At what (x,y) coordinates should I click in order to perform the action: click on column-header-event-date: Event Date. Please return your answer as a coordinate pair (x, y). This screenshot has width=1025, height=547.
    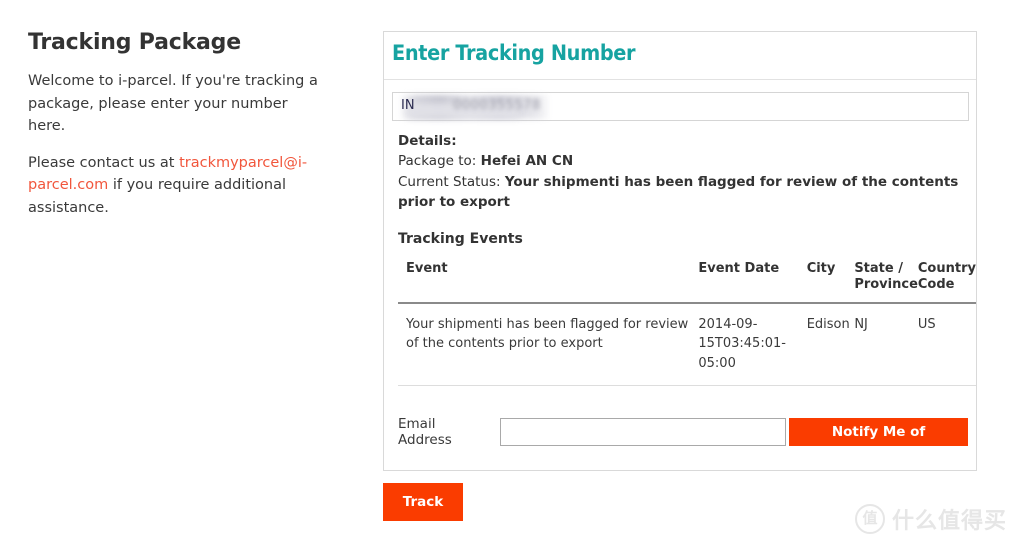
    Looking at the image, I should click on (752, 282).